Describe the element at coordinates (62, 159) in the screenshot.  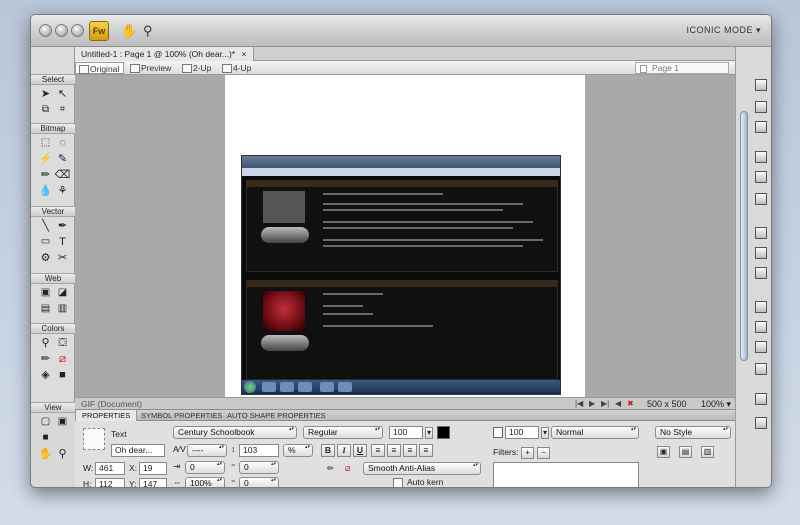
I see `brush-tool-icon: ✎` at that location.